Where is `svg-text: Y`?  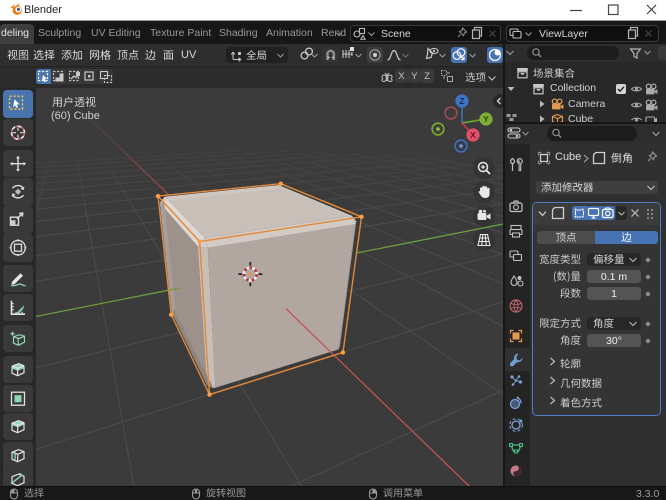 svg-text: Y is located at coordinates (486, 119).